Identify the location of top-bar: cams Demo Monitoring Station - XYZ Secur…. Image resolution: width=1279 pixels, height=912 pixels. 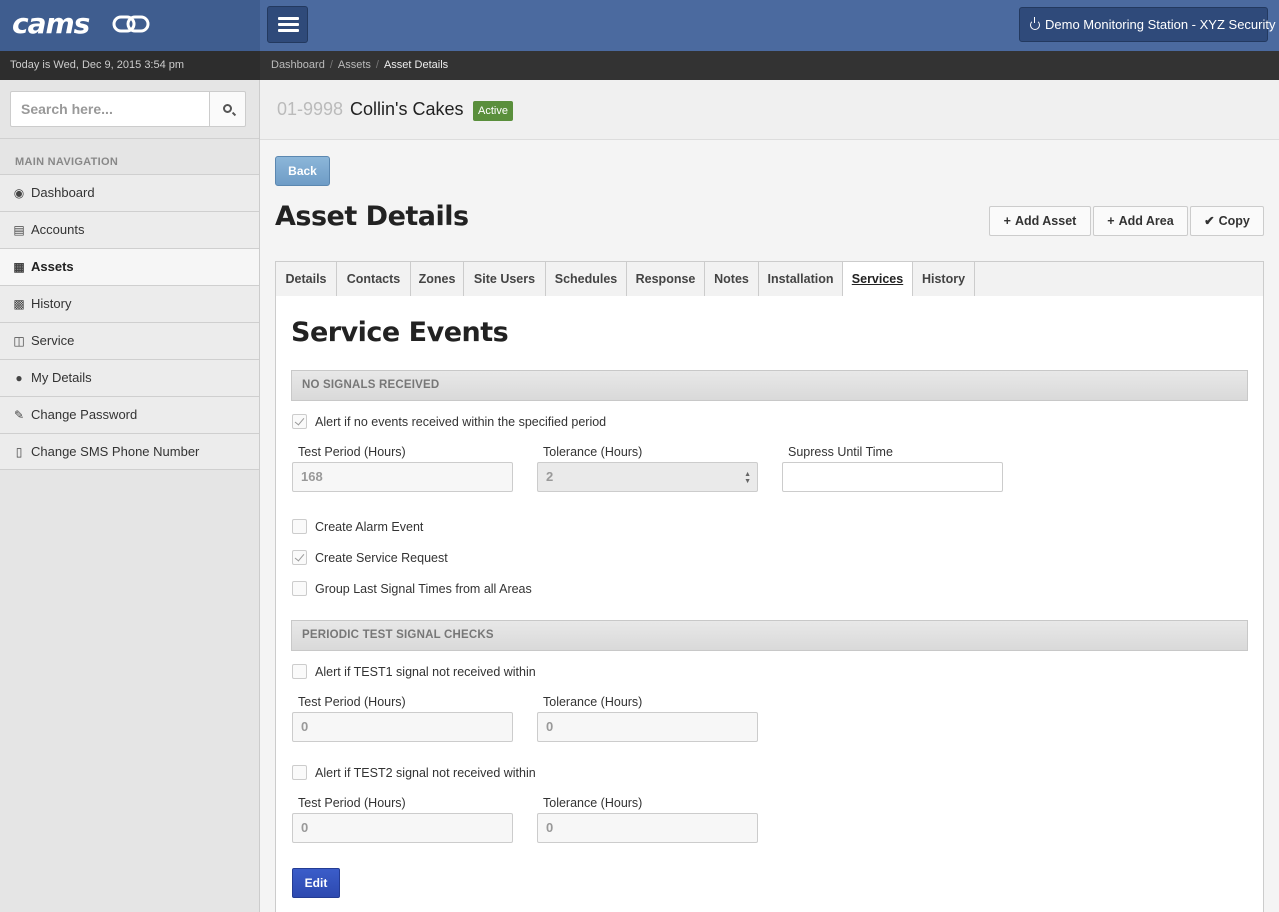
(639, 25).